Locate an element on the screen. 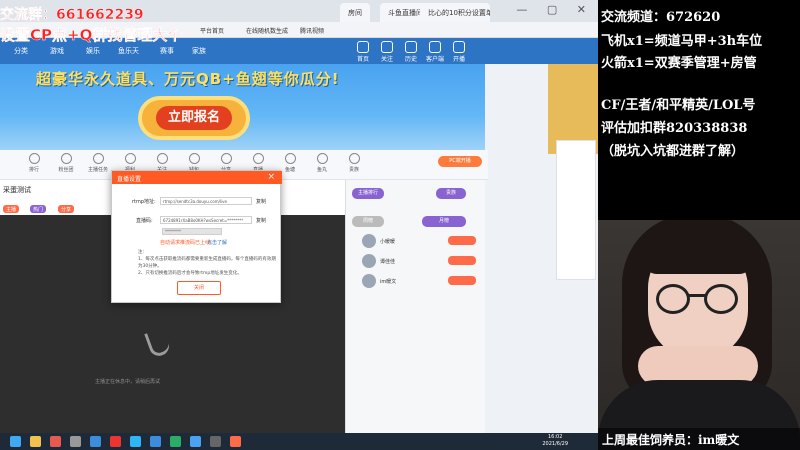  glasses-bridge is located at coordinates (697, 295).